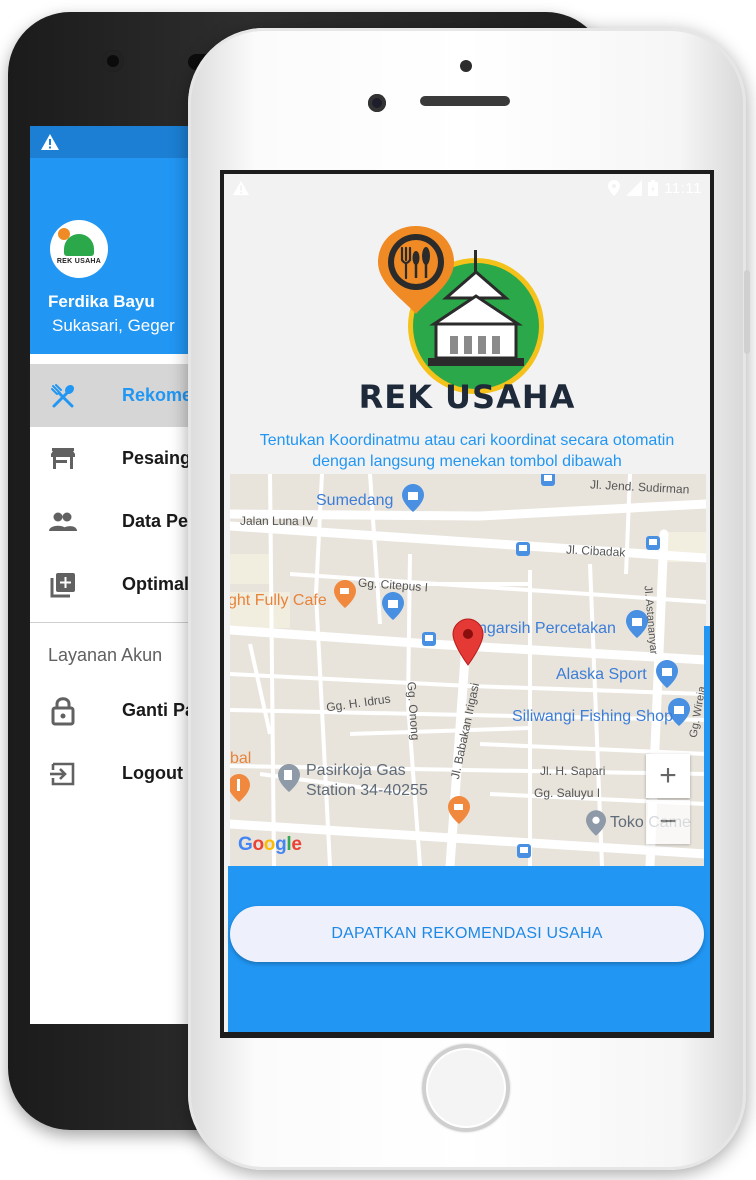 This screenshot has width=756, height=1180. Describe the element at coordinates (240, 788) in the screenshot. I see `restaurant-poi-icon` at that location.